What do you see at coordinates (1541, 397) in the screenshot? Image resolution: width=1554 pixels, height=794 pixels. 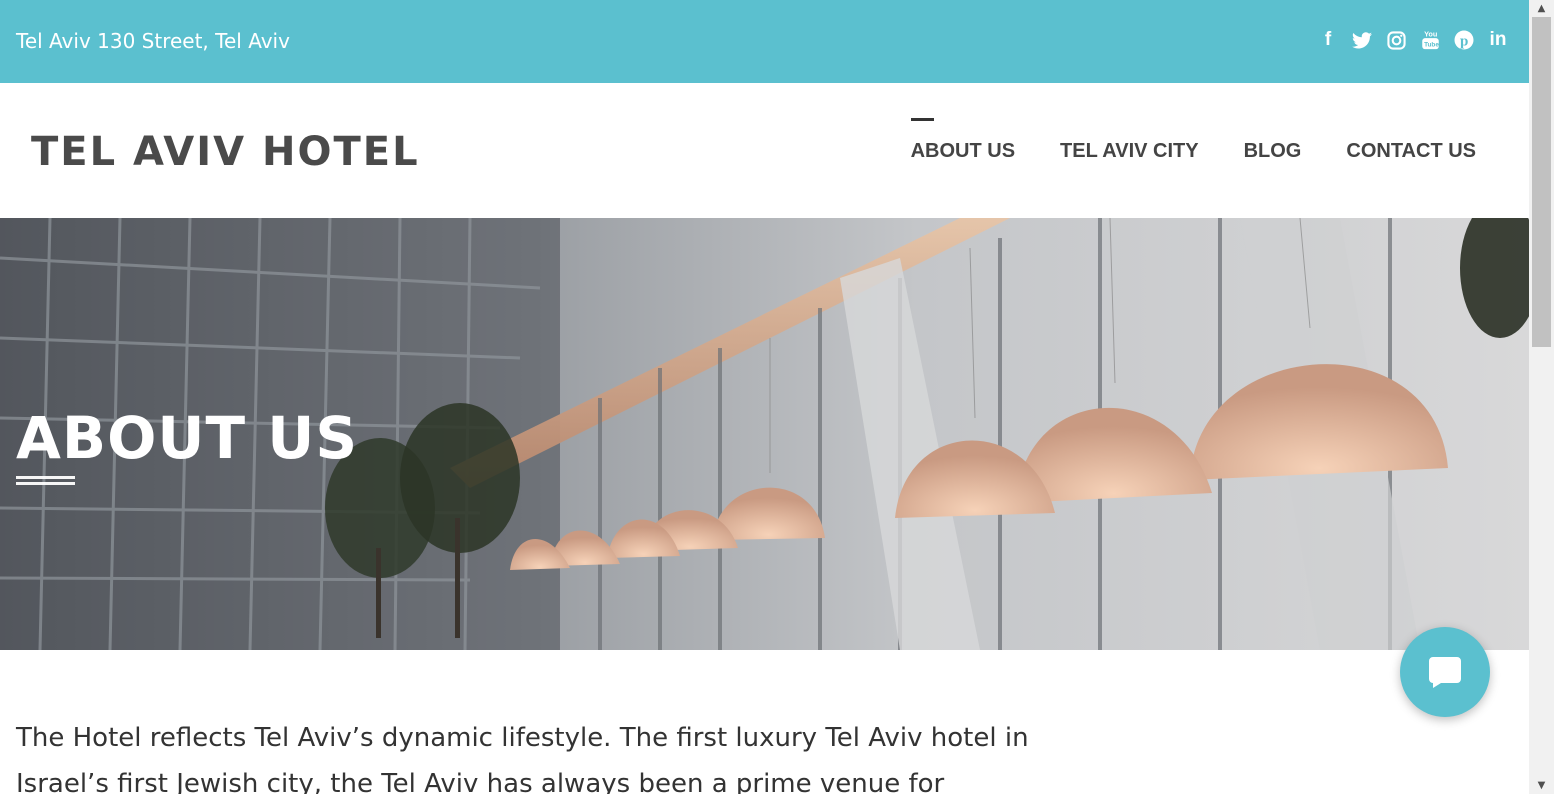 I see `page-scrollbar: ▲ ▼` at bounding box center [1541, 397].